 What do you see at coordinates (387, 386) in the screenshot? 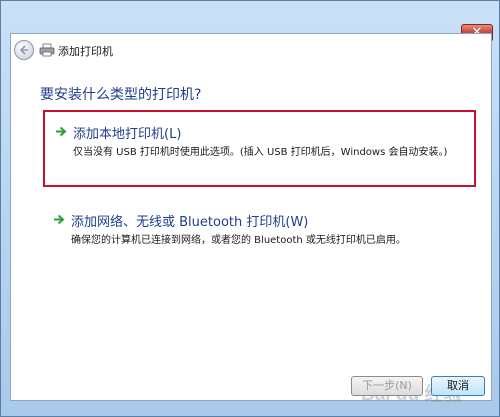
I see `next-button: 下一步(N)` at bounding box center [387, 386].